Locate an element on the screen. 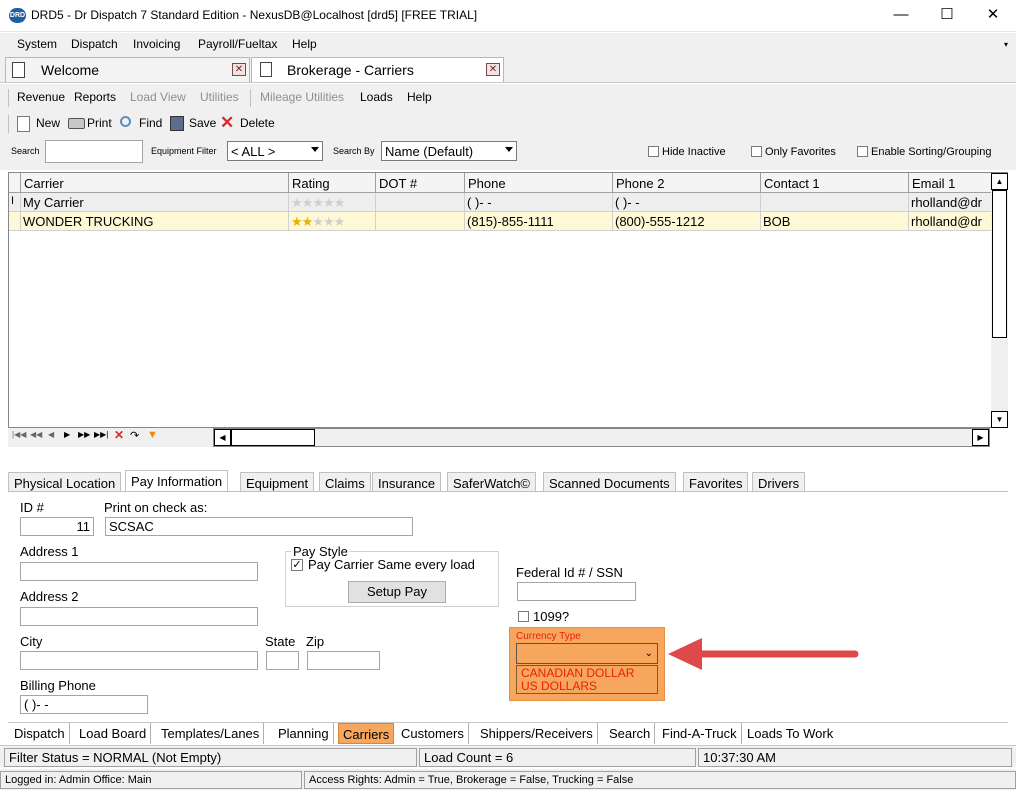  menu-invoicing: Invoicing is located at coordinates (156, 44).